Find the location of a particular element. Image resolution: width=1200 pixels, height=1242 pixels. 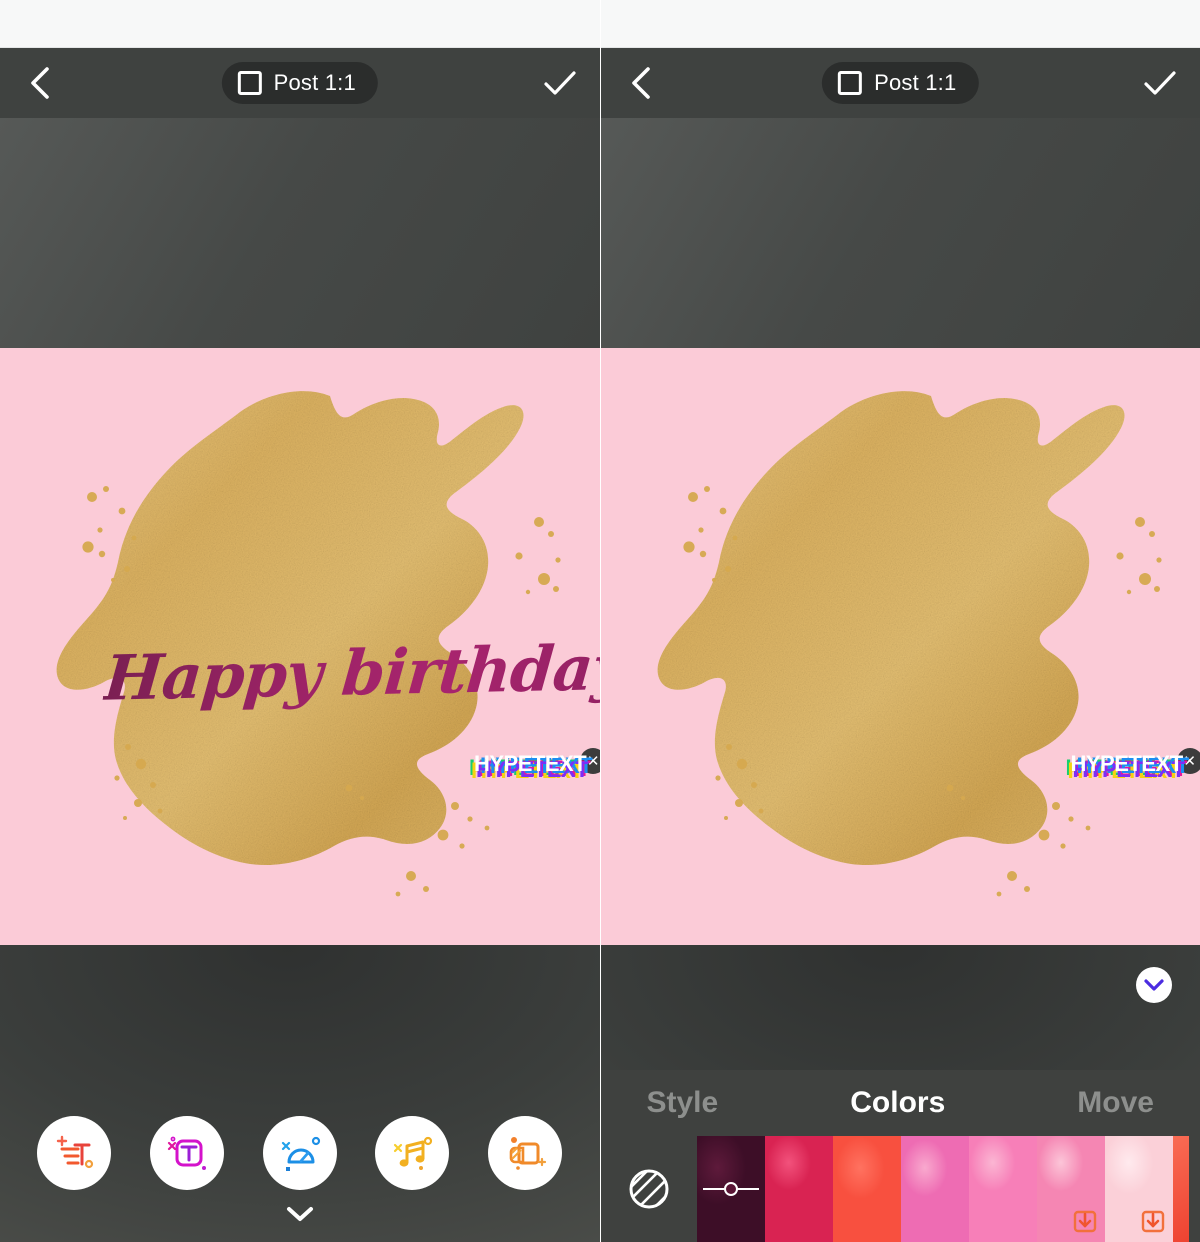

tool-button-row is located at coordinates (300, 1153).